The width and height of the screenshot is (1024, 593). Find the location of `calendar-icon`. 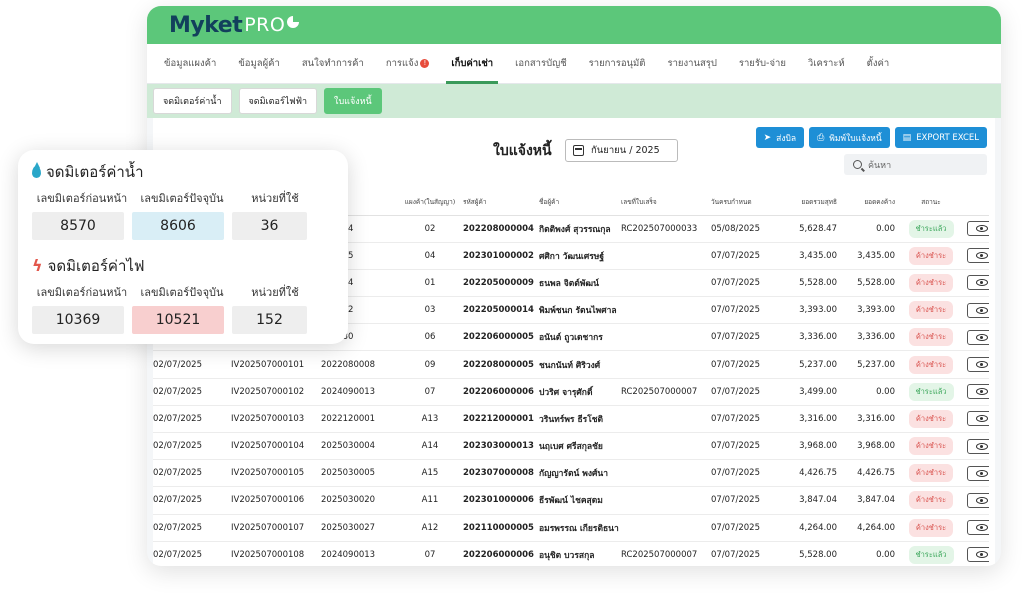

calendar-icon is located at coordinates (578, 150).